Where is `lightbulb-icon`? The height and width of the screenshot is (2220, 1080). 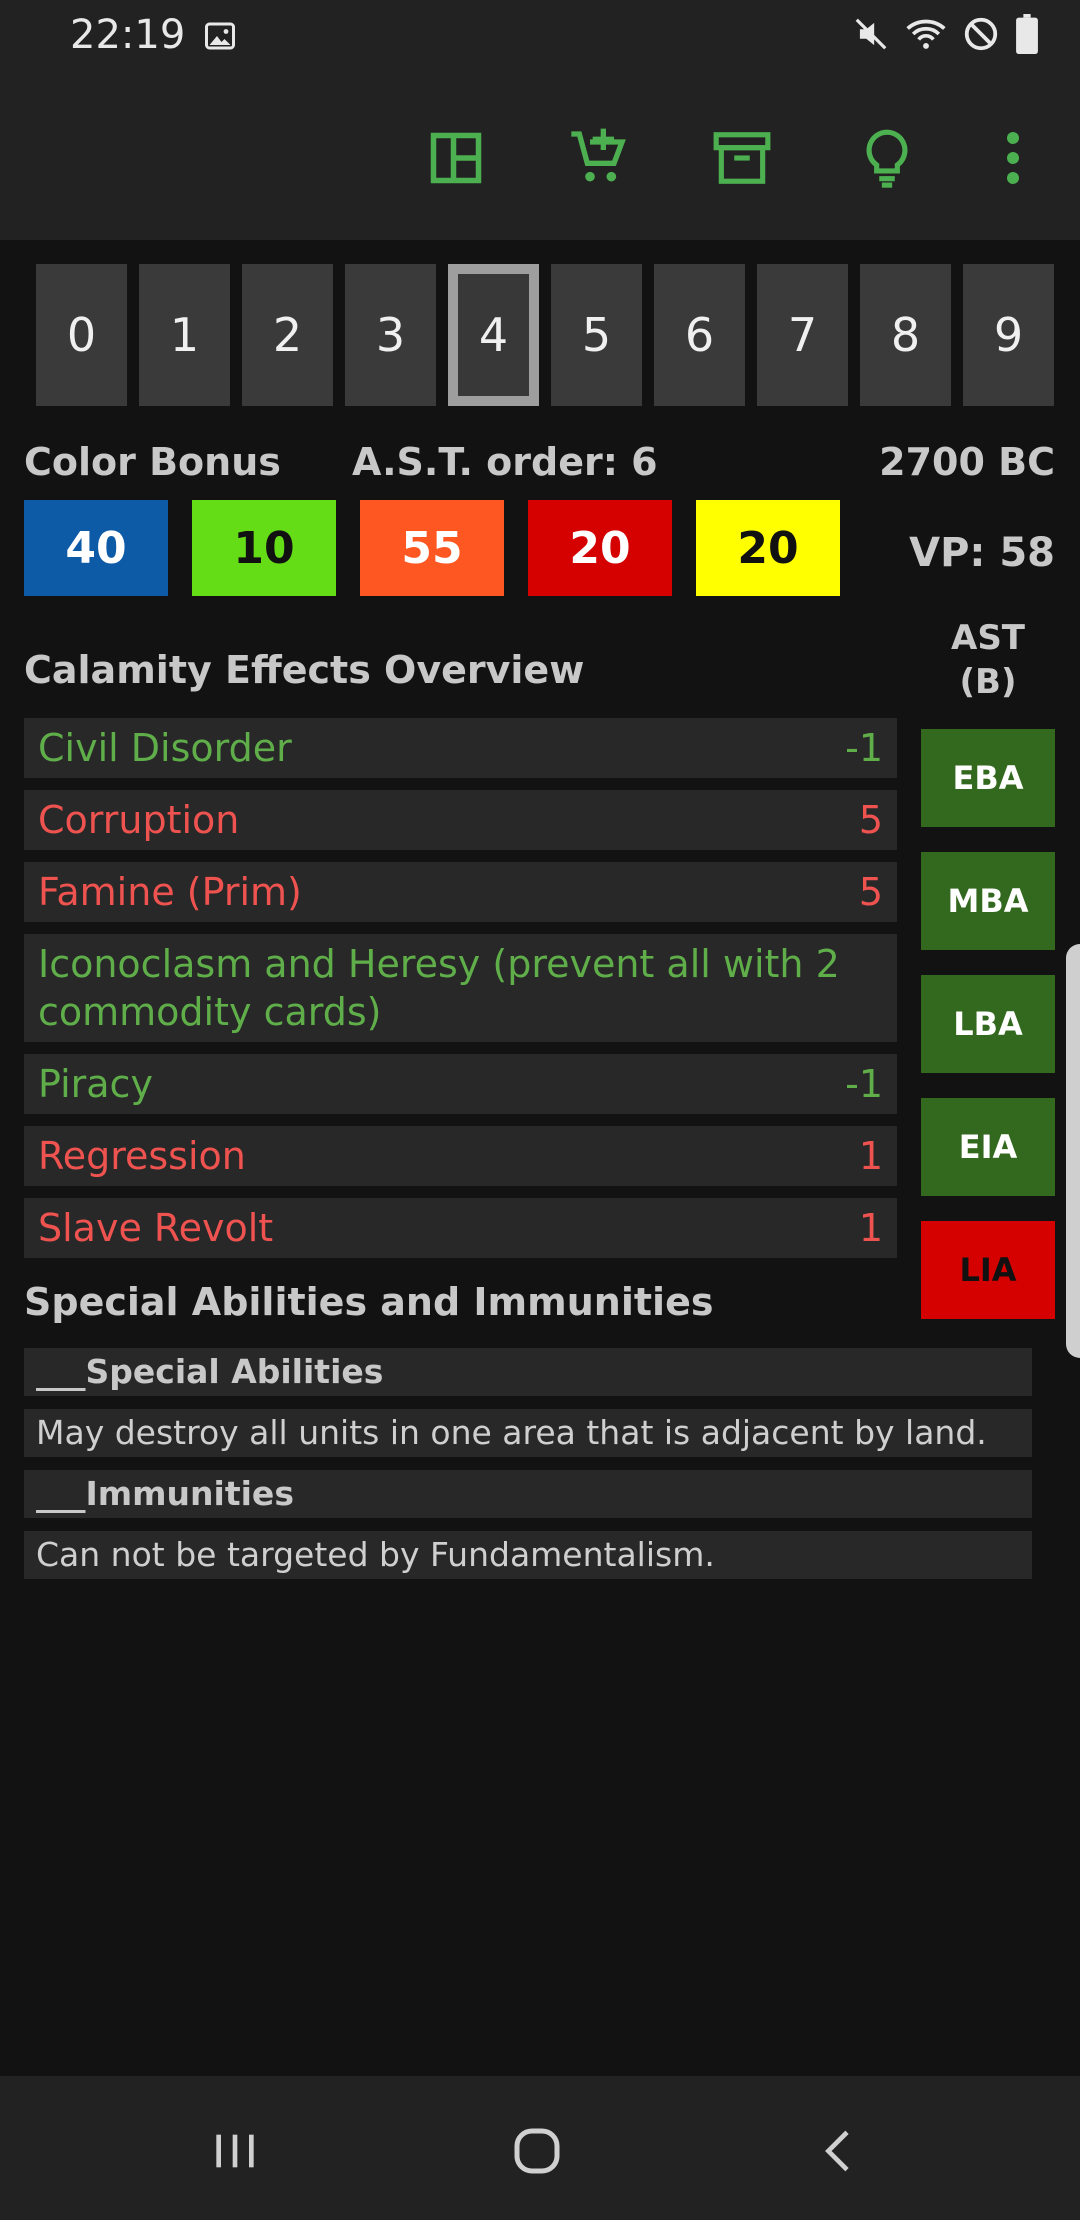
lightbulb-icon is located at coordinates (887, 158).